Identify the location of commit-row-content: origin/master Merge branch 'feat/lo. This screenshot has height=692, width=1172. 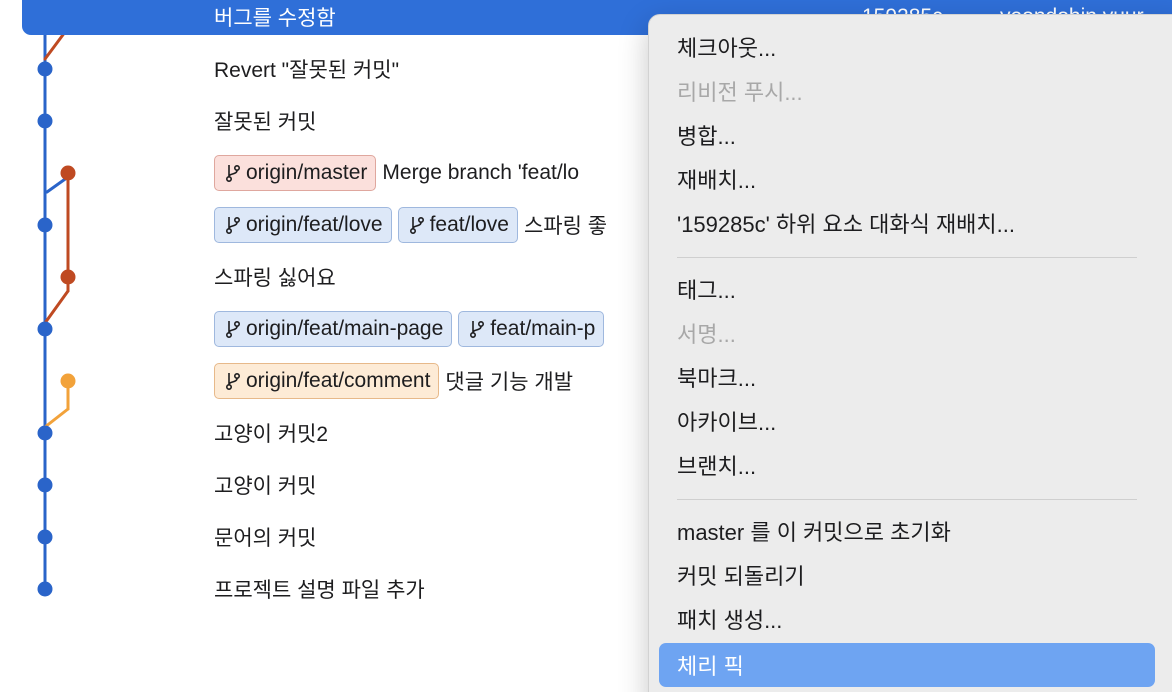
(396, 173).